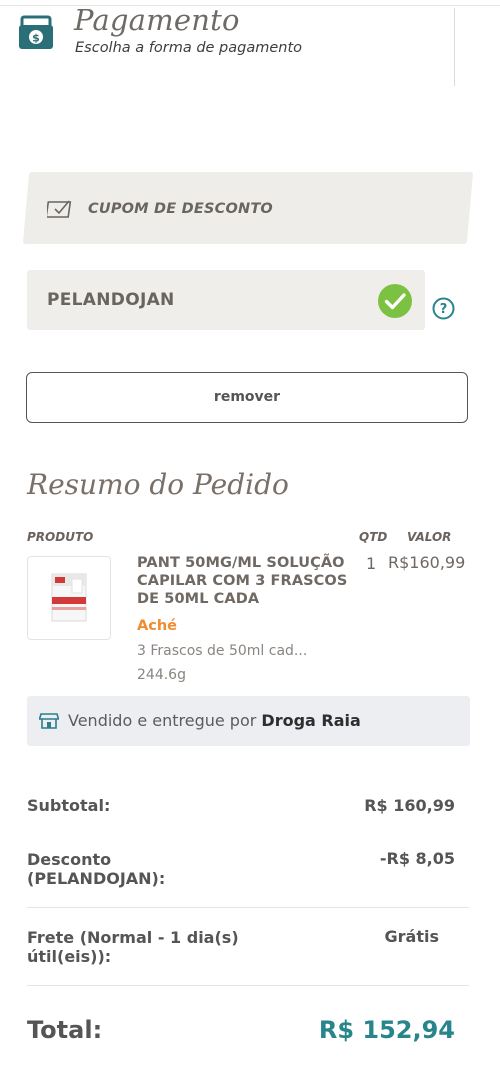 The image size is (500, 1071). What do you see at coordinates (69, 956) in the screenshot?
I see `shipping-label-line2: útil(eis)):` at bounding box center [69, 956].